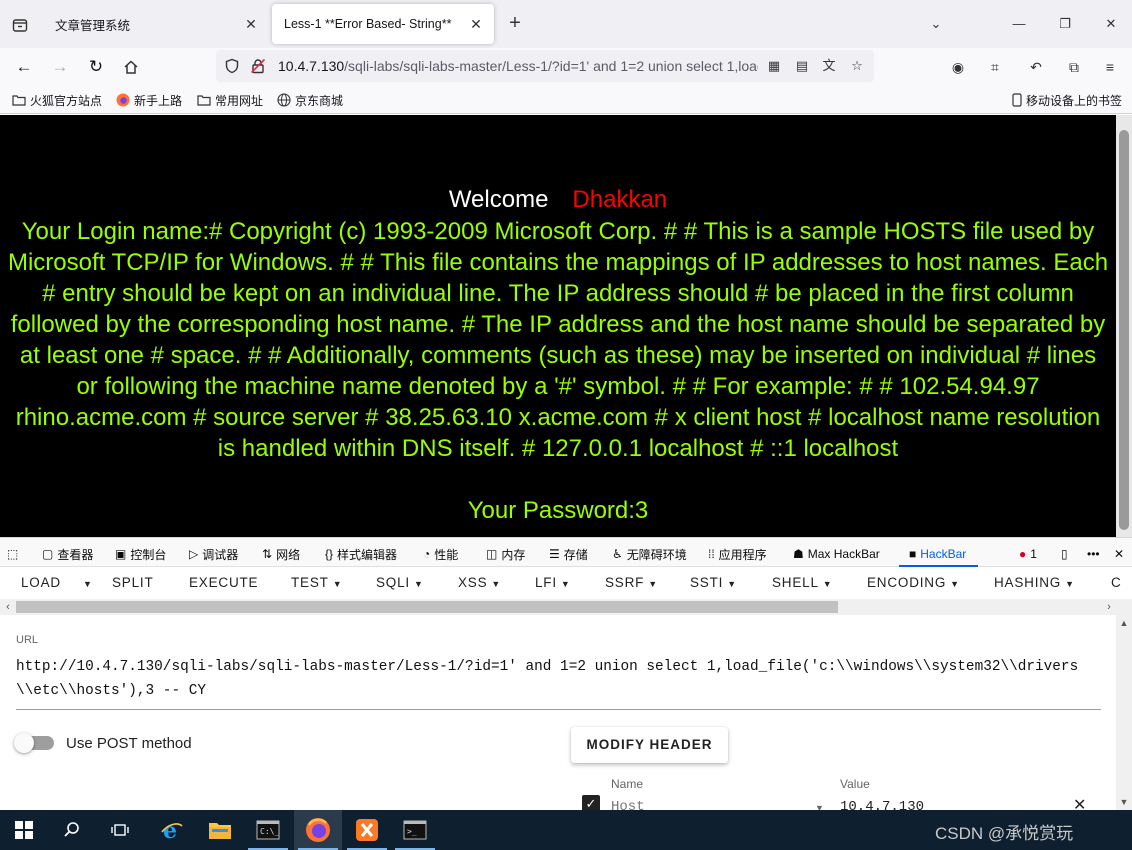 This screenshot has width=1132, height=850. Describe the element at coordinates (882, 804) in the screenshot. I see `header-value-input: 10.4.7.130` at that location.